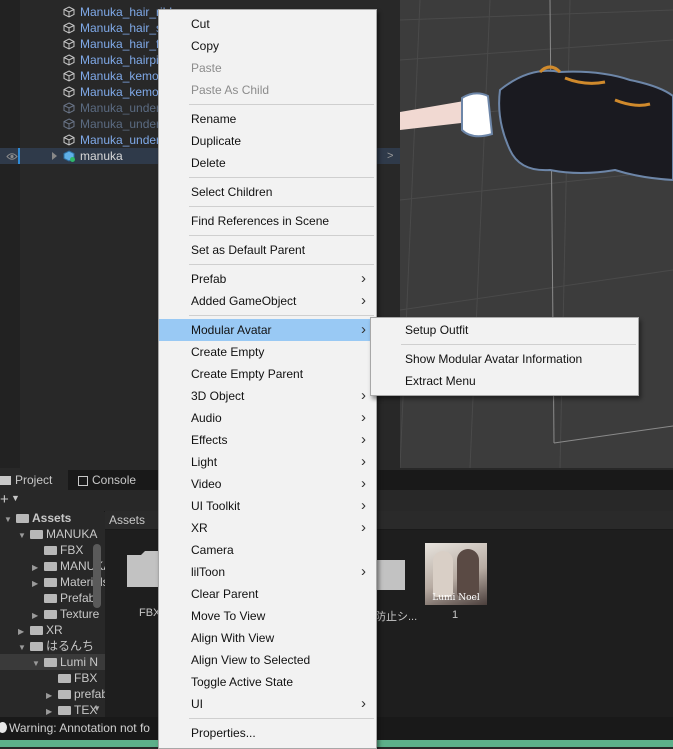  I want to click on menu-item-modular-avatar: Modular Avatar ›, so click(267, 330).